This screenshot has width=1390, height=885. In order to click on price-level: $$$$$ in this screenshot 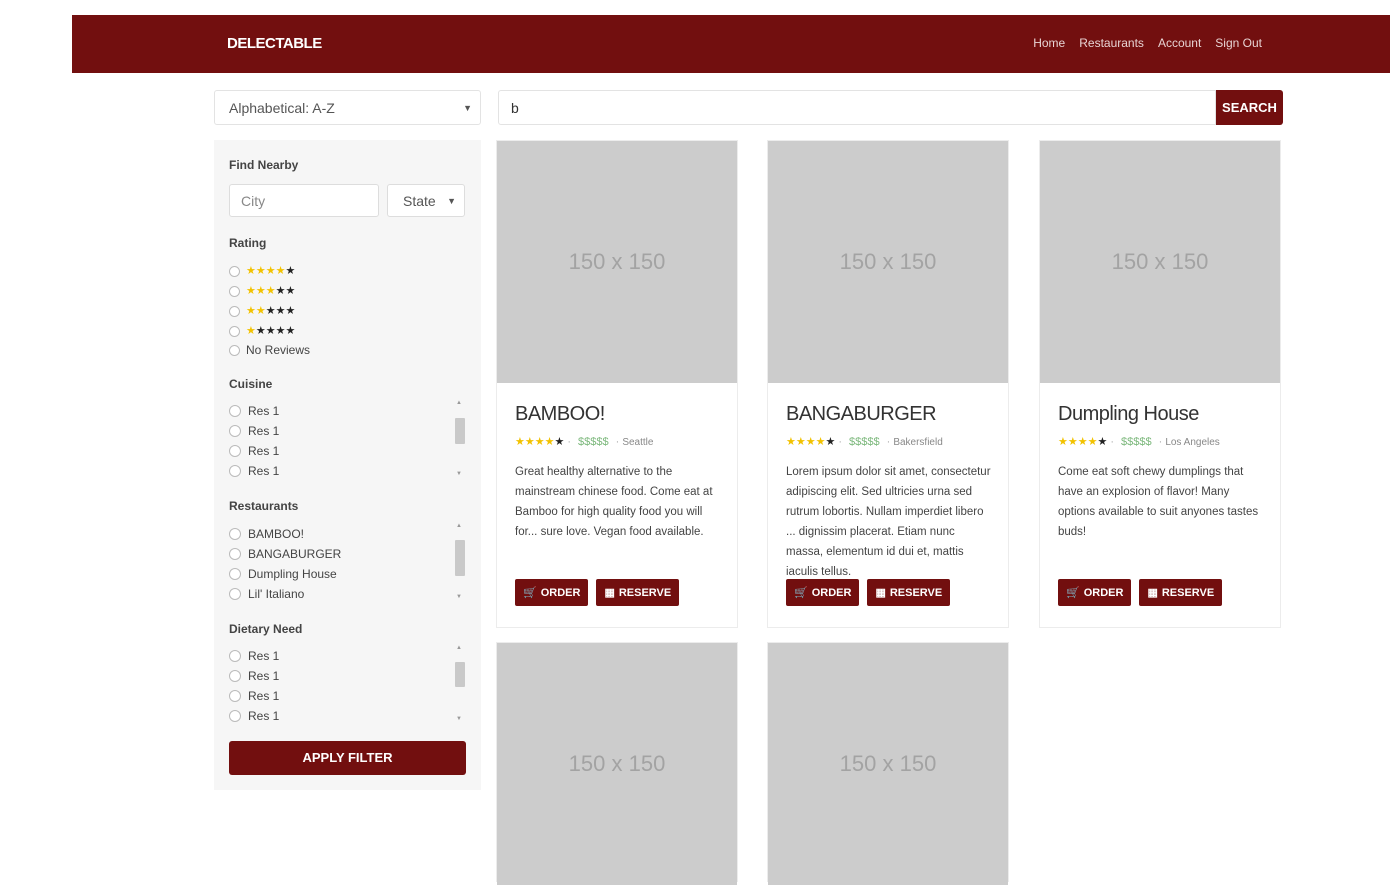, I will do `click(593, 442)`.